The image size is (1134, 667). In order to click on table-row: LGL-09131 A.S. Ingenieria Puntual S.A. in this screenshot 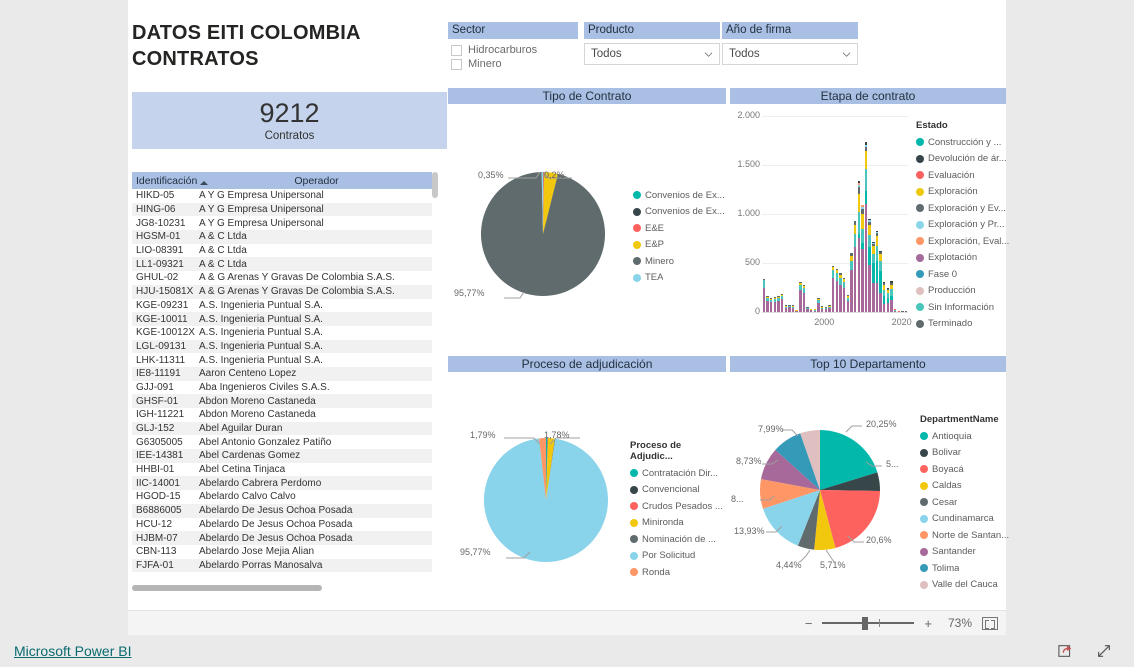, I will do `click(285, 346)`.